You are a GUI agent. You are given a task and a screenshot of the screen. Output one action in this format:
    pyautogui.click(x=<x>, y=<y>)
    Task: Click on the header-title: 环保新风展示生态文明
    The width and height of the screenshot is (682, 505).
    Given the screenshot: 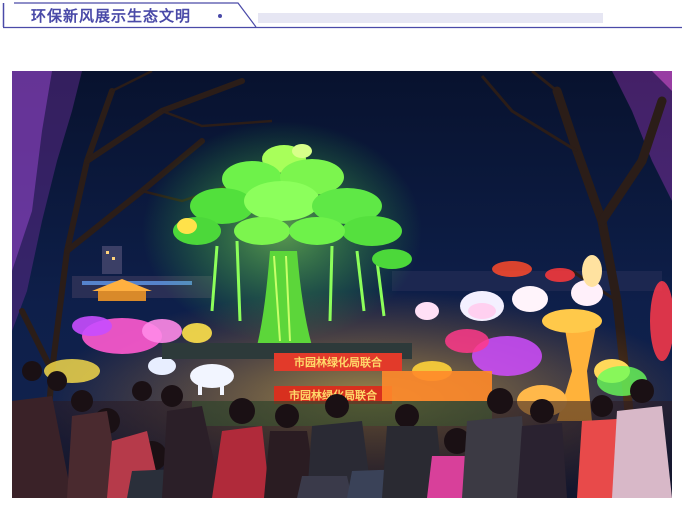 What is the action you would take?
    pyautogui.click(x=111, y=16)
    